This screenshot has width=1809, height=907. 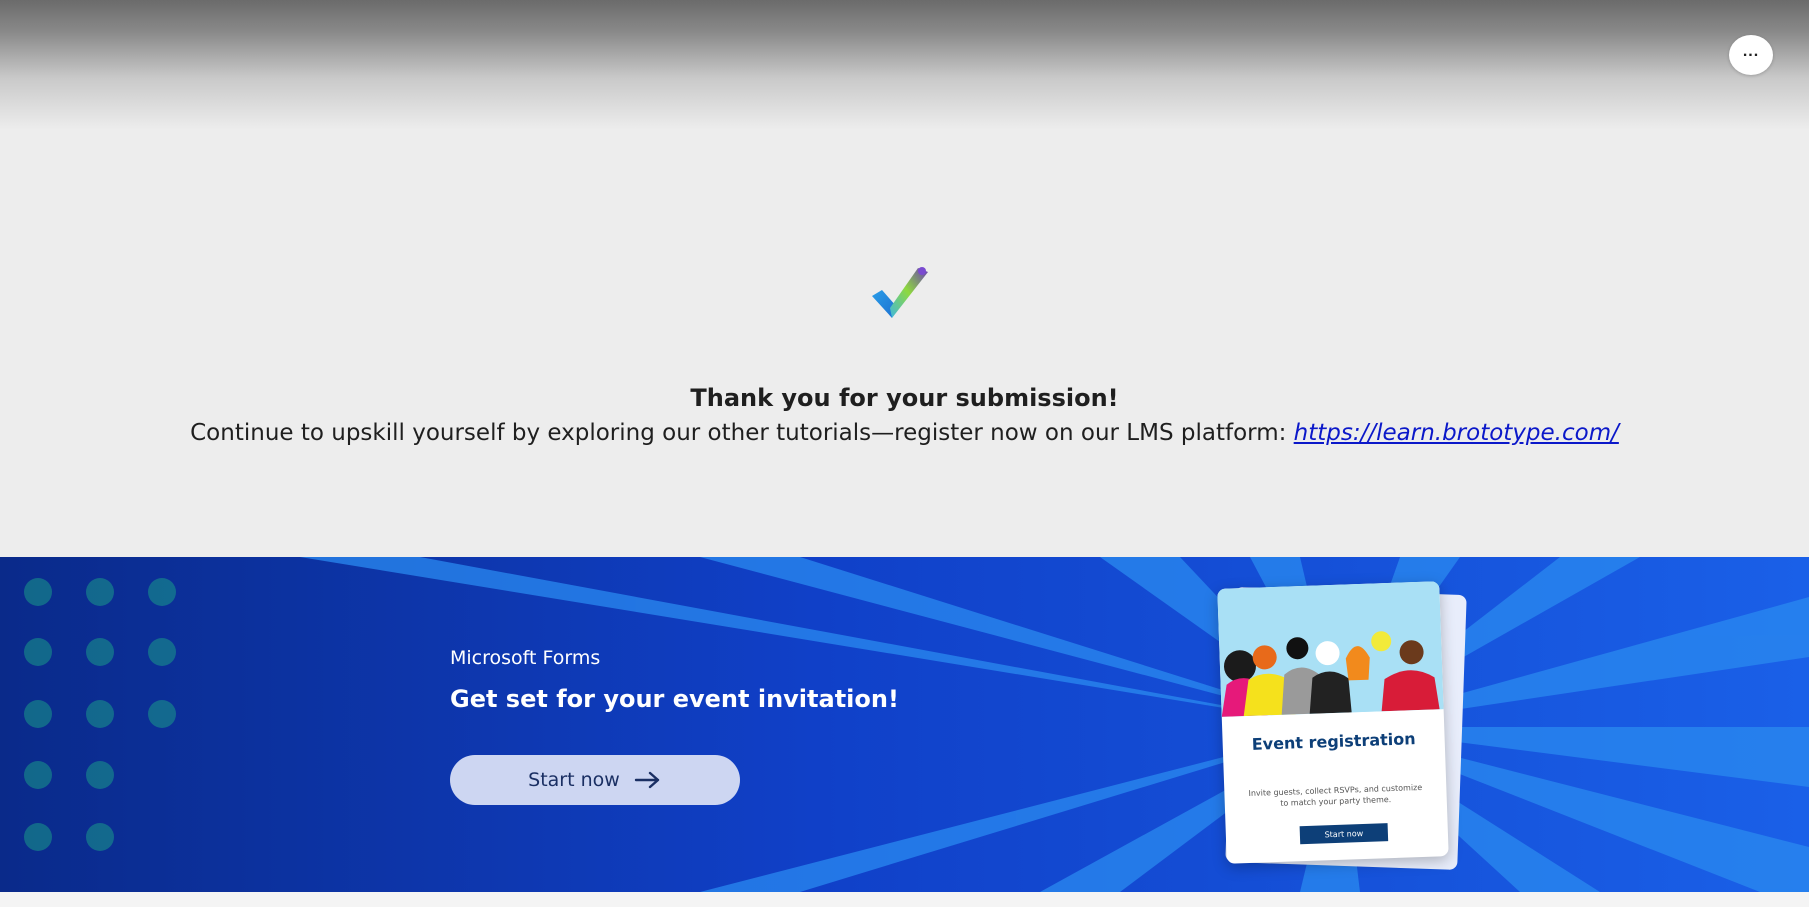 I want to click on checkmark-icon, so click(x=900, y=292).